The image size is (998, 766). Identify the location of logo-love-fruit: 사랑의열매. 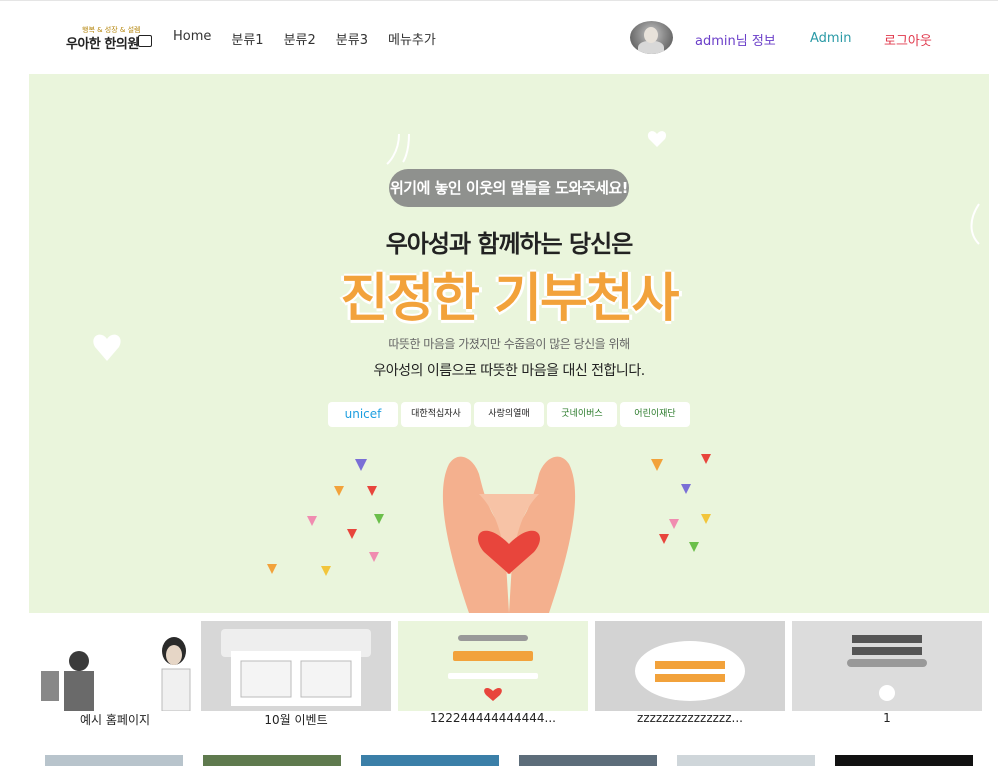
(509, 414).